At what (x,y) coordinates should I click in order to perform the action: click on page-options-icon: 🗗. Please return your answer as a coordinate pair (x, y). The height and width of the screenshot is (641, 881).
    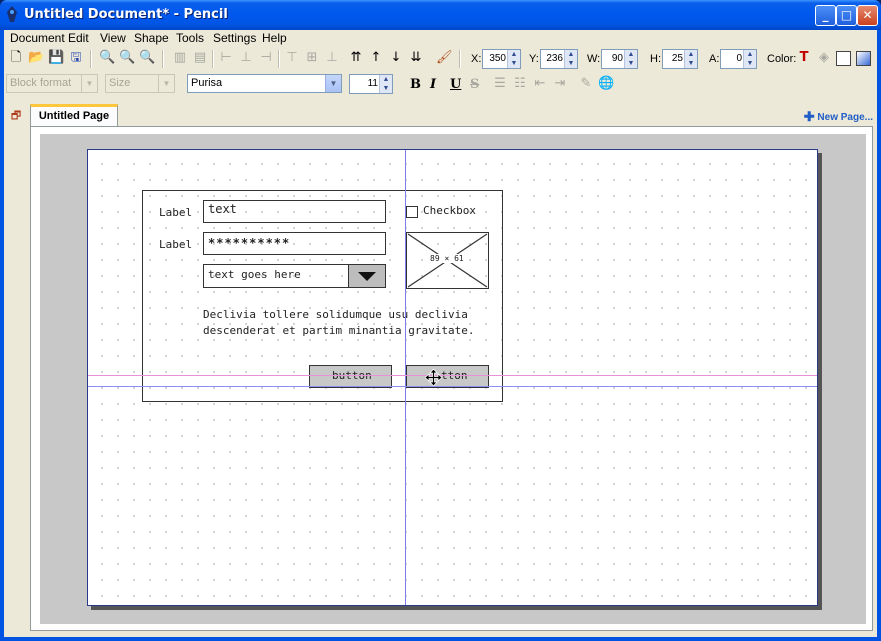
    Looking at the image, I should click on (16, 116).